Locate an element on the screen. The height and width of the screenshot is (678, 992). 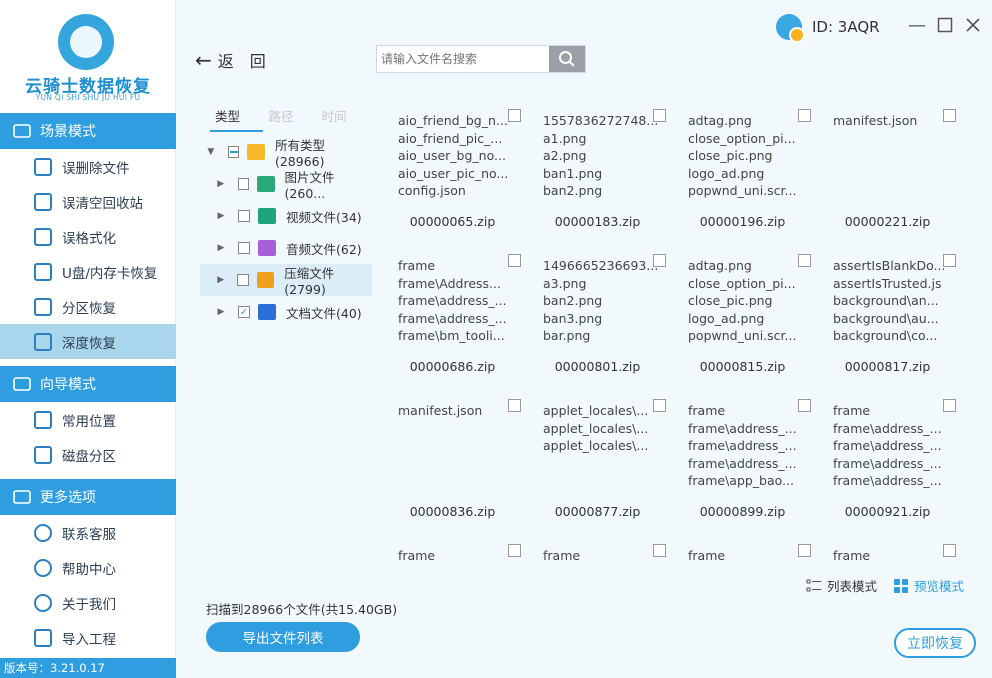
tree-row-video: ▶ 视频文件(34) is located at coordinates (286, 216).